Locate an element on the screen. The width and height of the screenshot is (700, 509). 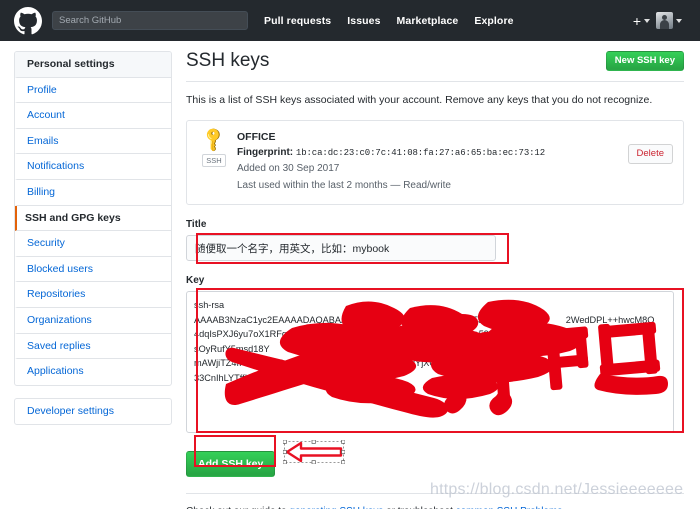
sidebar-item-developer-settings: Developer settings is located at coordinates (93, 412).